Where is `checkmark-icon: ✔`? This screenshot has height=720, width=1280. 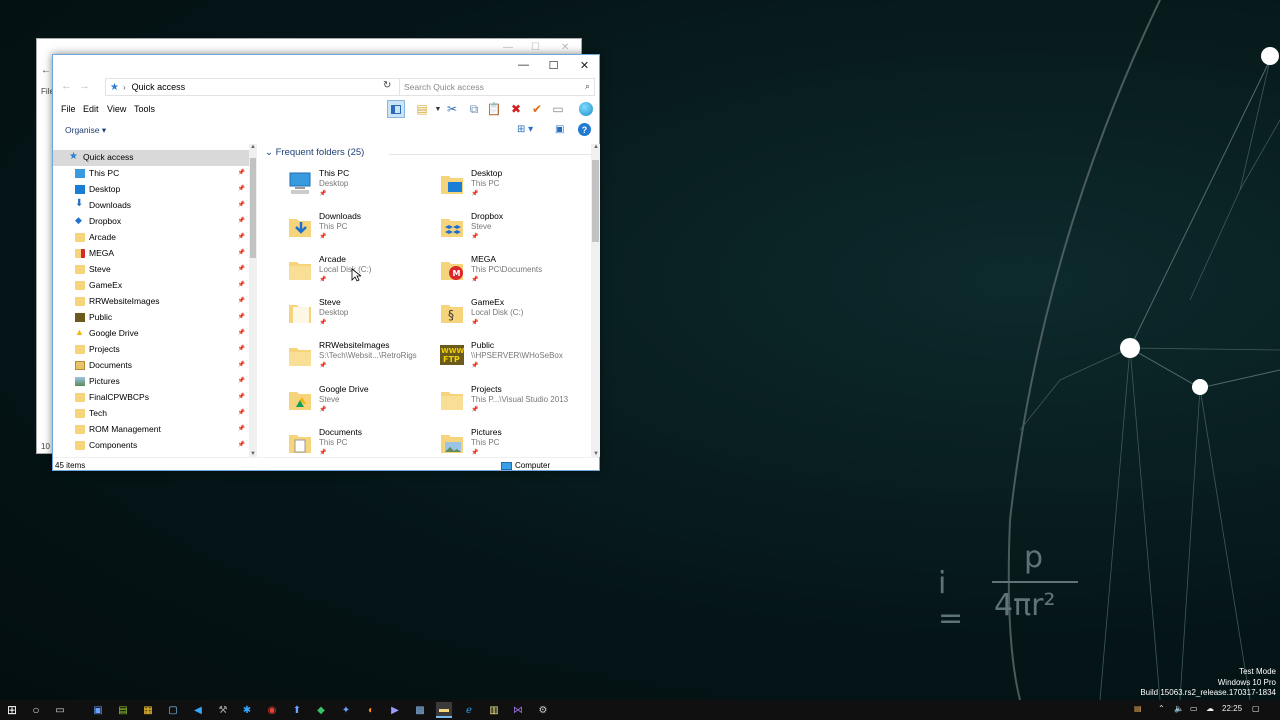 checkmark-icon: ✔ is located at coordinates (537, 109).